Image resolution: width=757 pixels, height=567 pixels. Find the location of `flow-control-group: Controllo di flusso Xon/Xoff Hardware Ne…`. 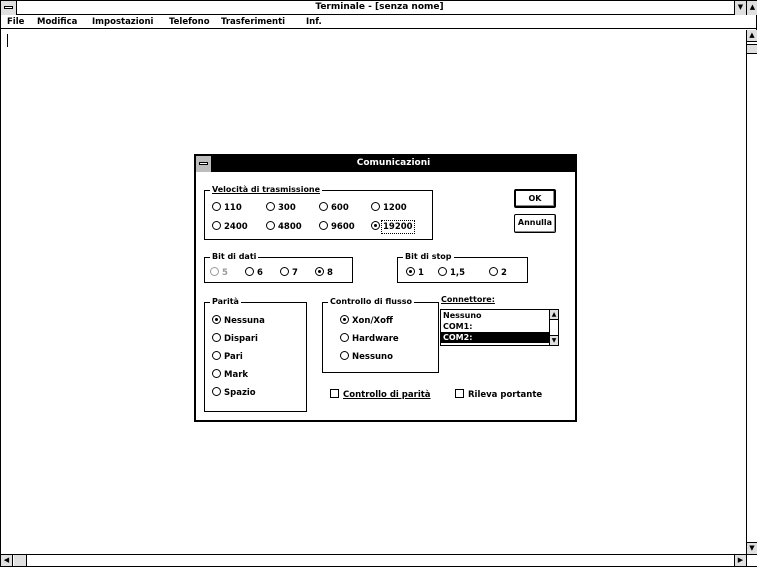

flow-control-group: Controllo di flusso Xon/Xoff Hardware Ne… is located at coordinates (380, 335).